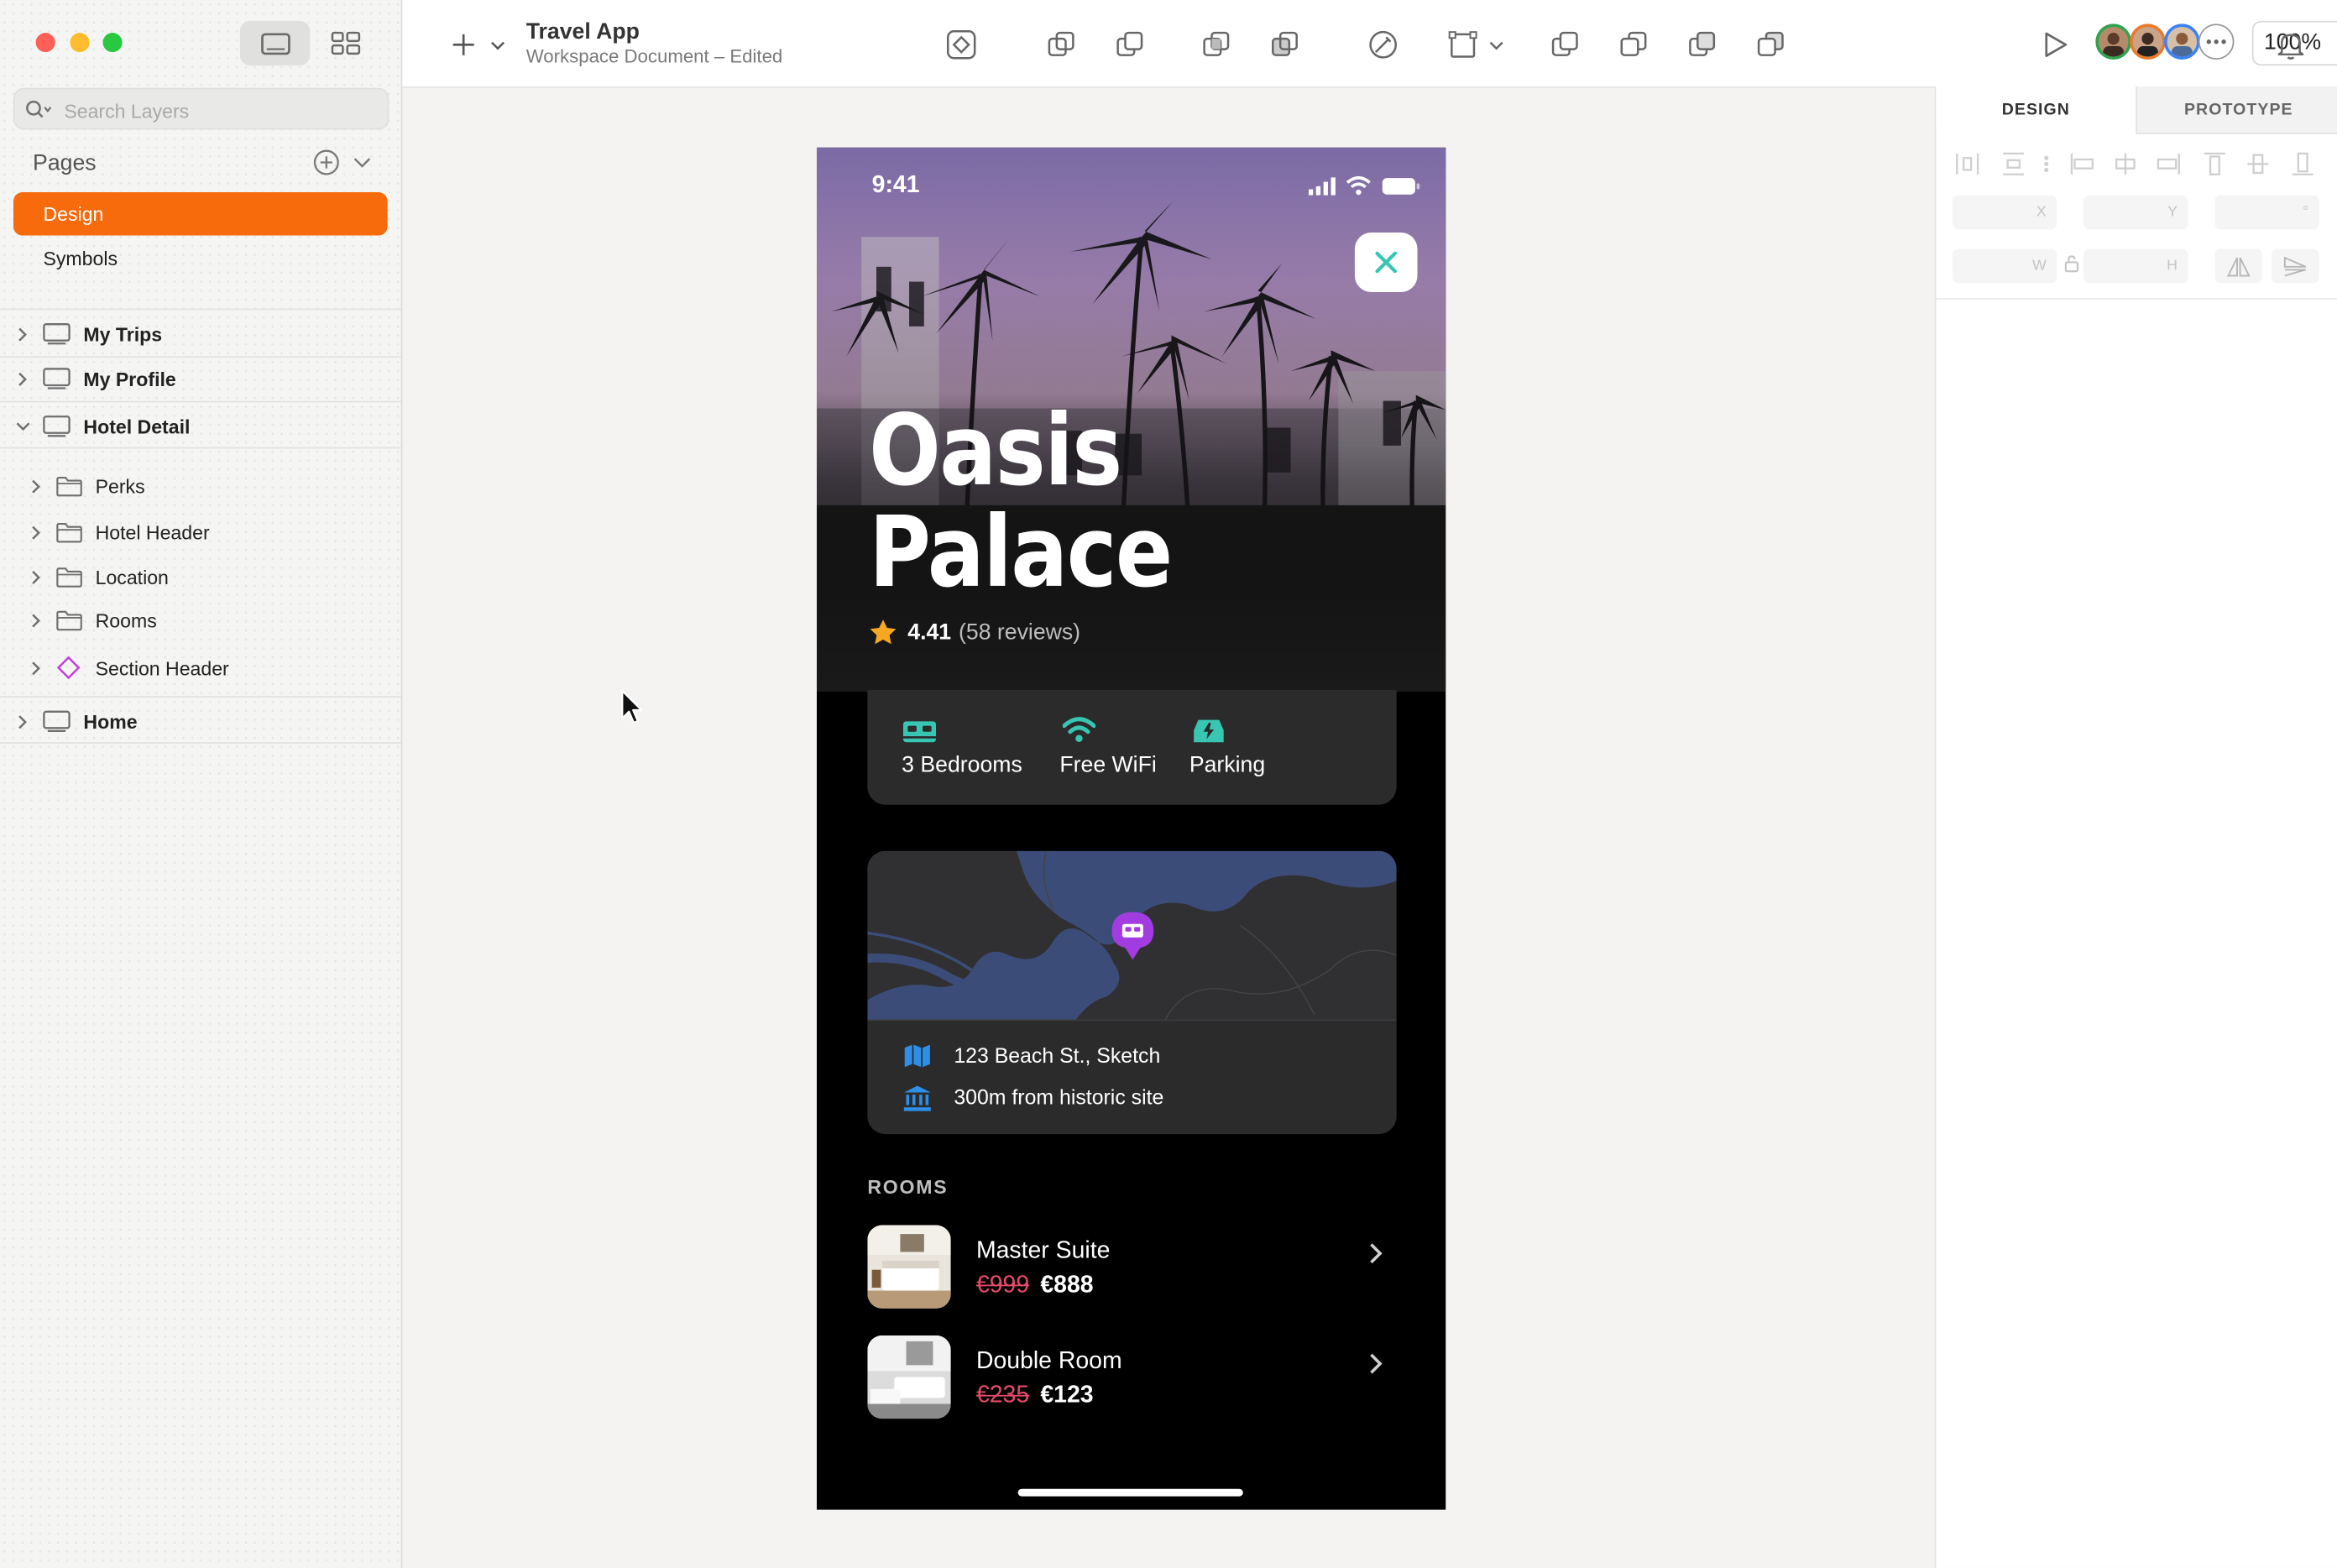 This screenshot has width=2337, height=1568. What do you see at coordinates (200, 426) in the screenshot?
I see `artboard-row-hotel-detail: Hotel Detail` at bounding box center [200, 426].